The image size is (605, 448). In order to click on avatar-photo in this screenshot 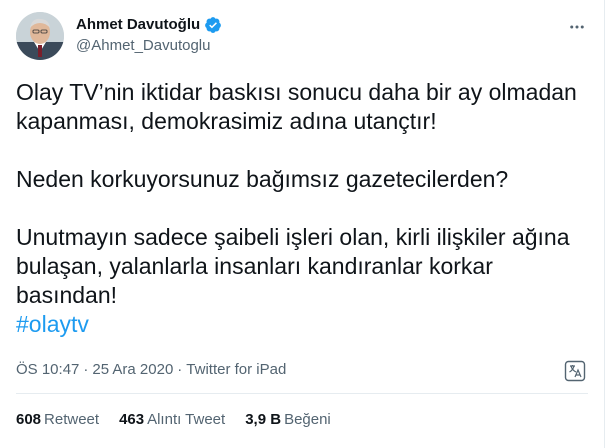, I will do `click(40, 36)`.